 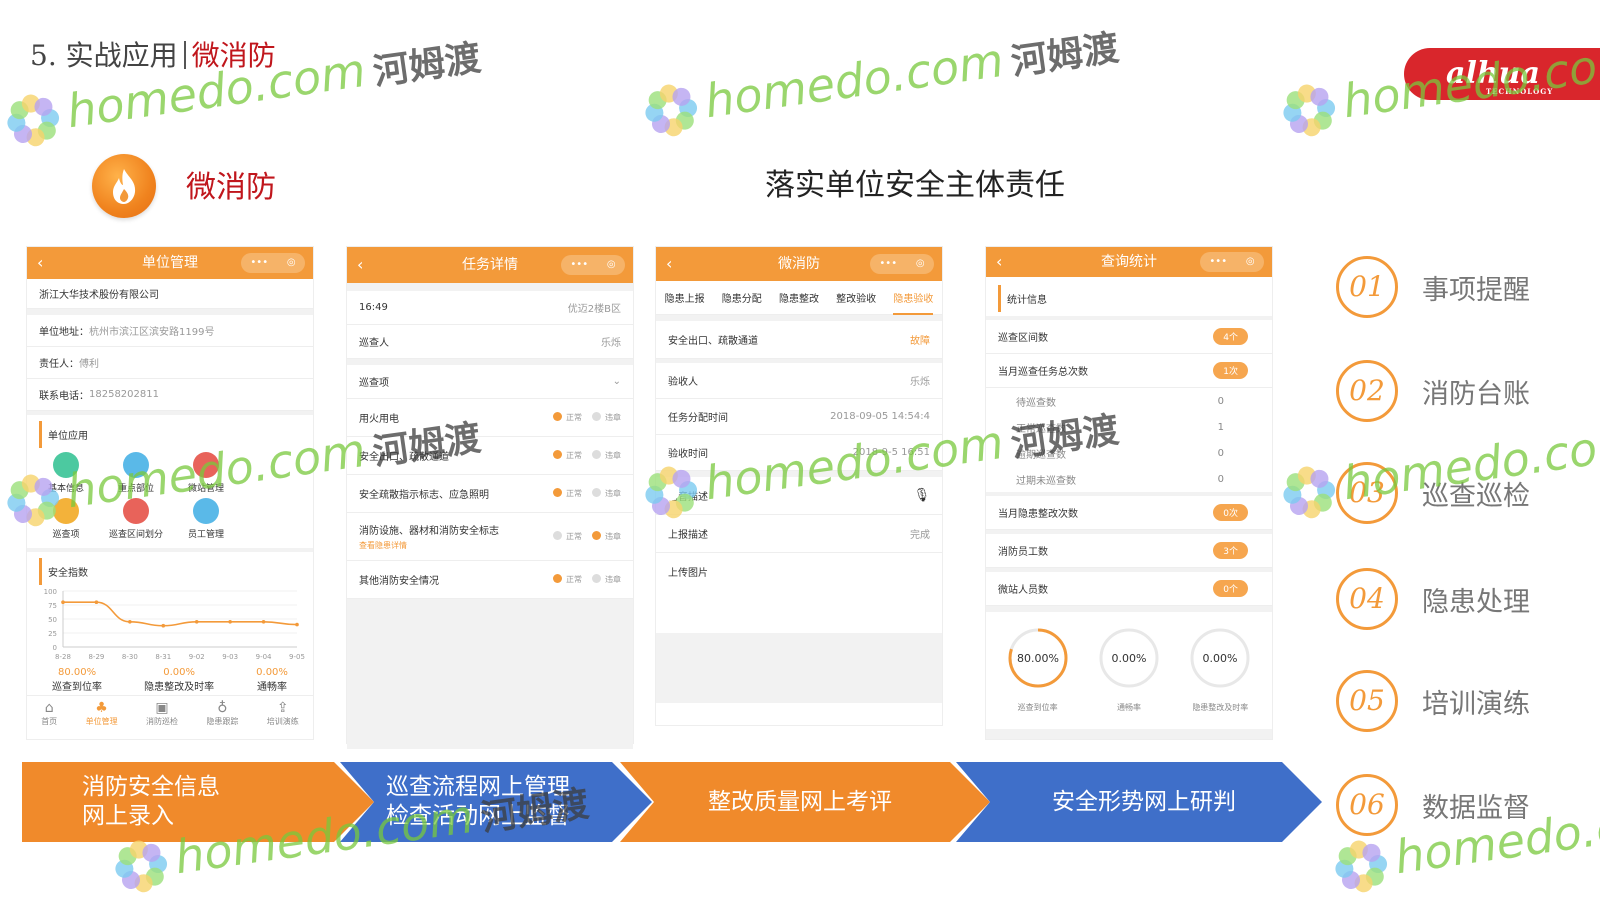 What do you see at coordinates (688, 573) in the screenshot?
I see `upload-label: 上传图片` at bounding box center [688, 573].